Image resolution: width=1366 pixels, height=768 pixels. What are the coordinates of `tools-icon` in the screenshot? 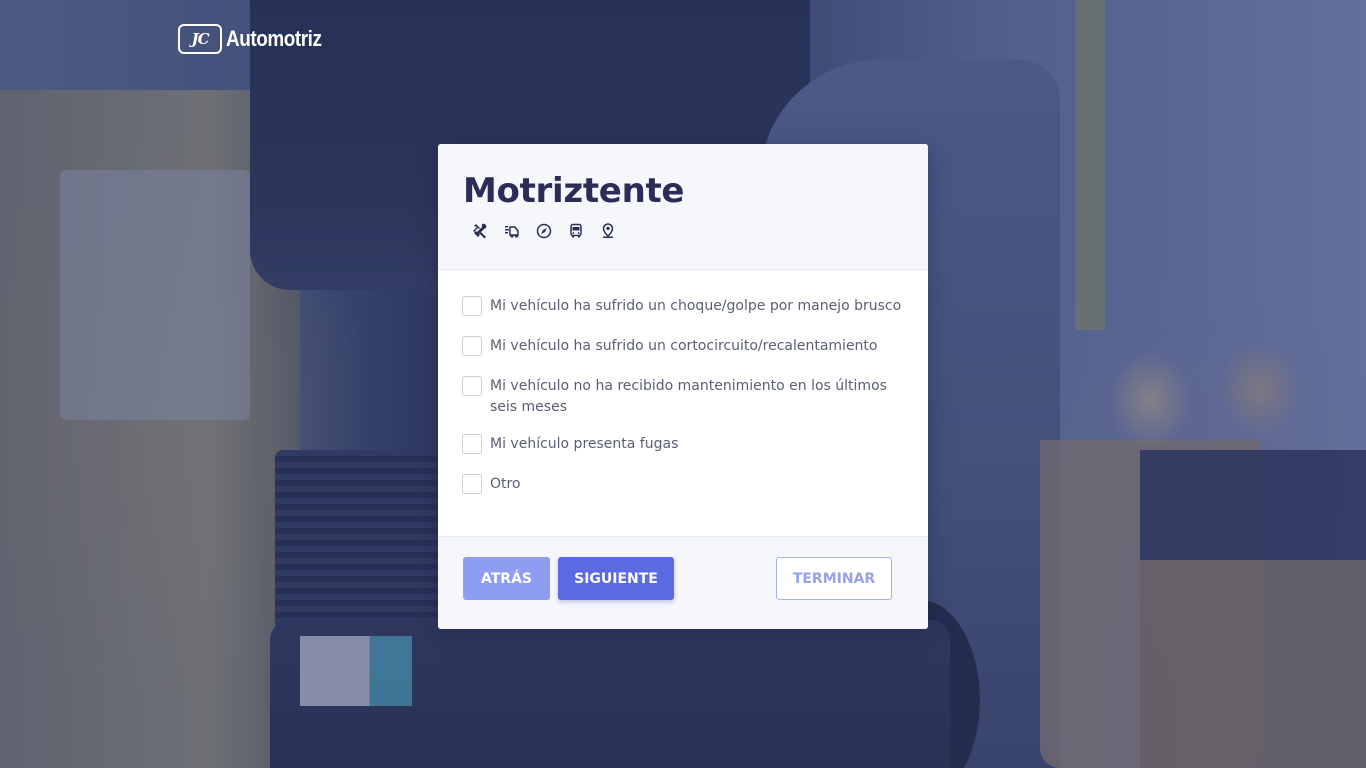 It's located at (480, 231).